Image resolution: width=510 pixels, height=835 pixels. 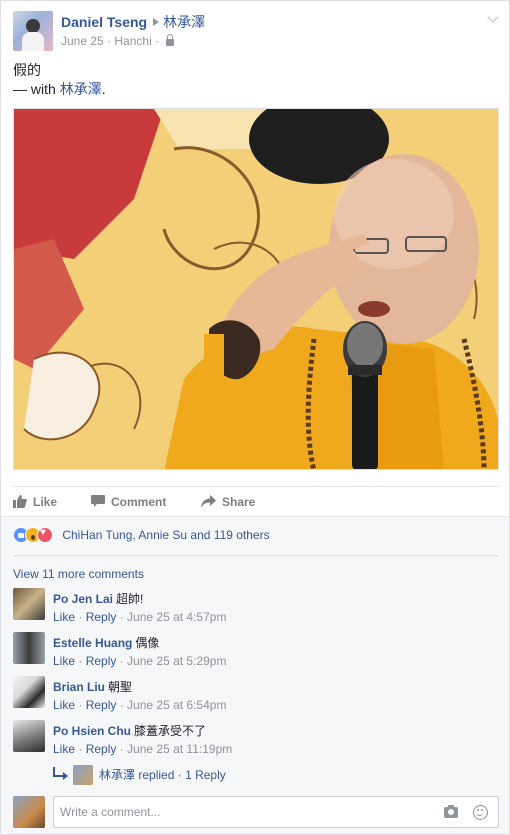 What do you see at coordinates (29, 812) in the screenshot?
I see `viewer-avatar` at bounding box center [29, 812].